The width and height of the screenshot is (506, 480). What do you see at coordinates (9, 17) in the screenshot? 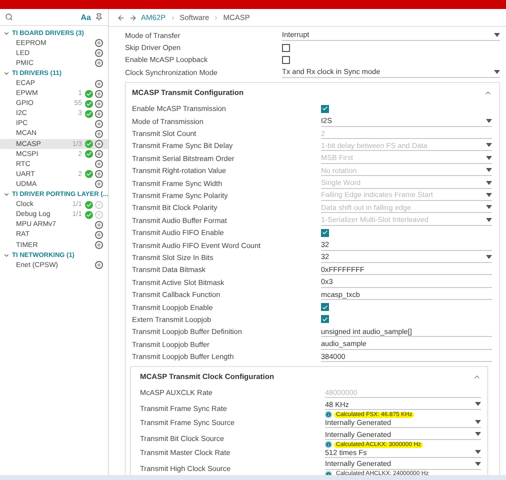
I see `search-icon` at bounding box center [9, 17].